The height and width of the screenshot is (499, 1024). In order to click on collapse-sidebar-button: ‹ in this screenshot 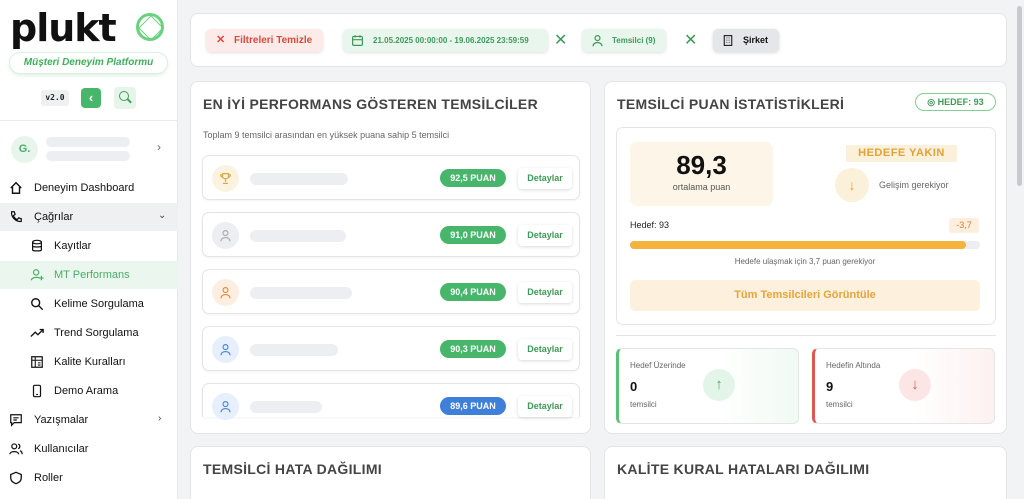, I will do `click(91, 98)`.